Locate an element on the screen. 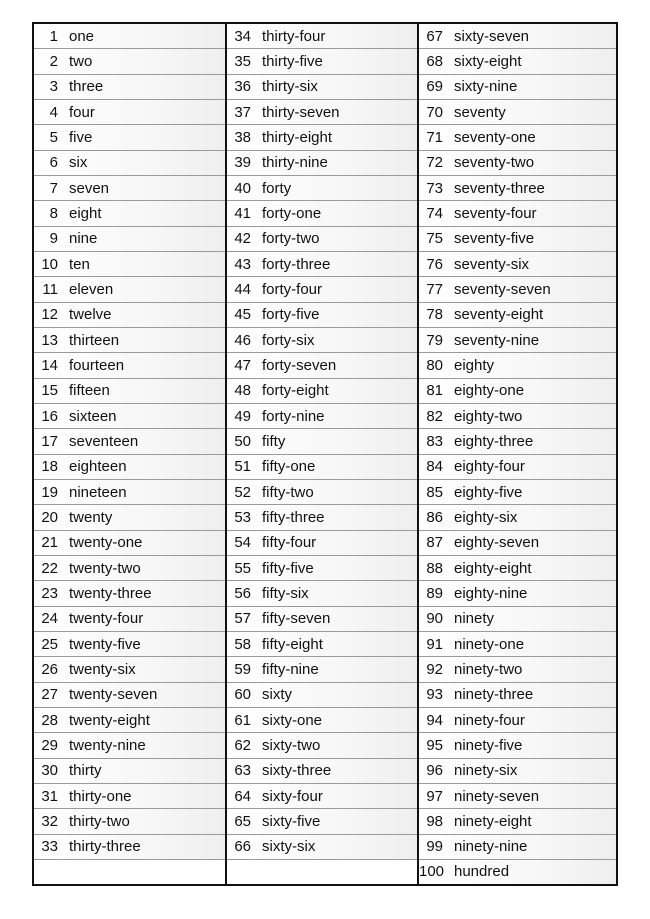  table-row: 3 three is located at coordinates (129, 87).